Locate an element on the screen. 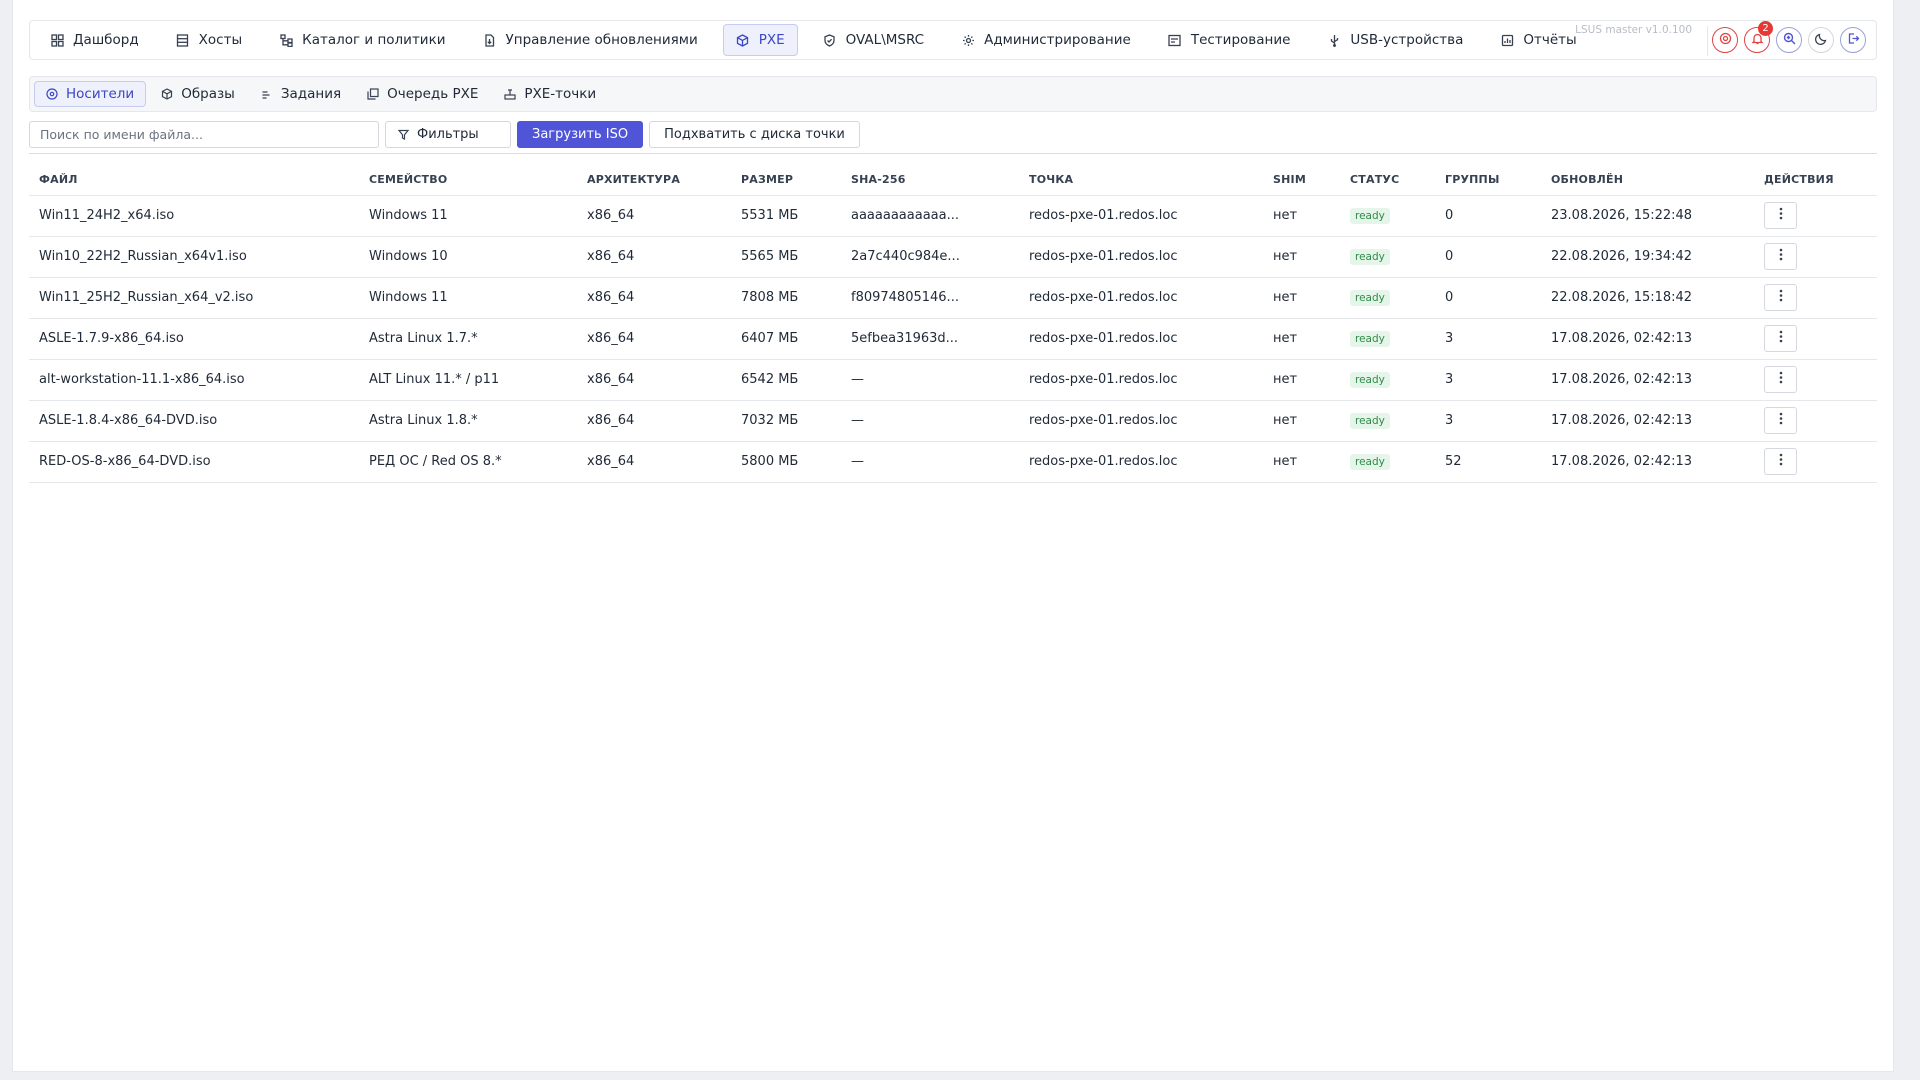  update-file-icon is located at coordinates (490, 40).